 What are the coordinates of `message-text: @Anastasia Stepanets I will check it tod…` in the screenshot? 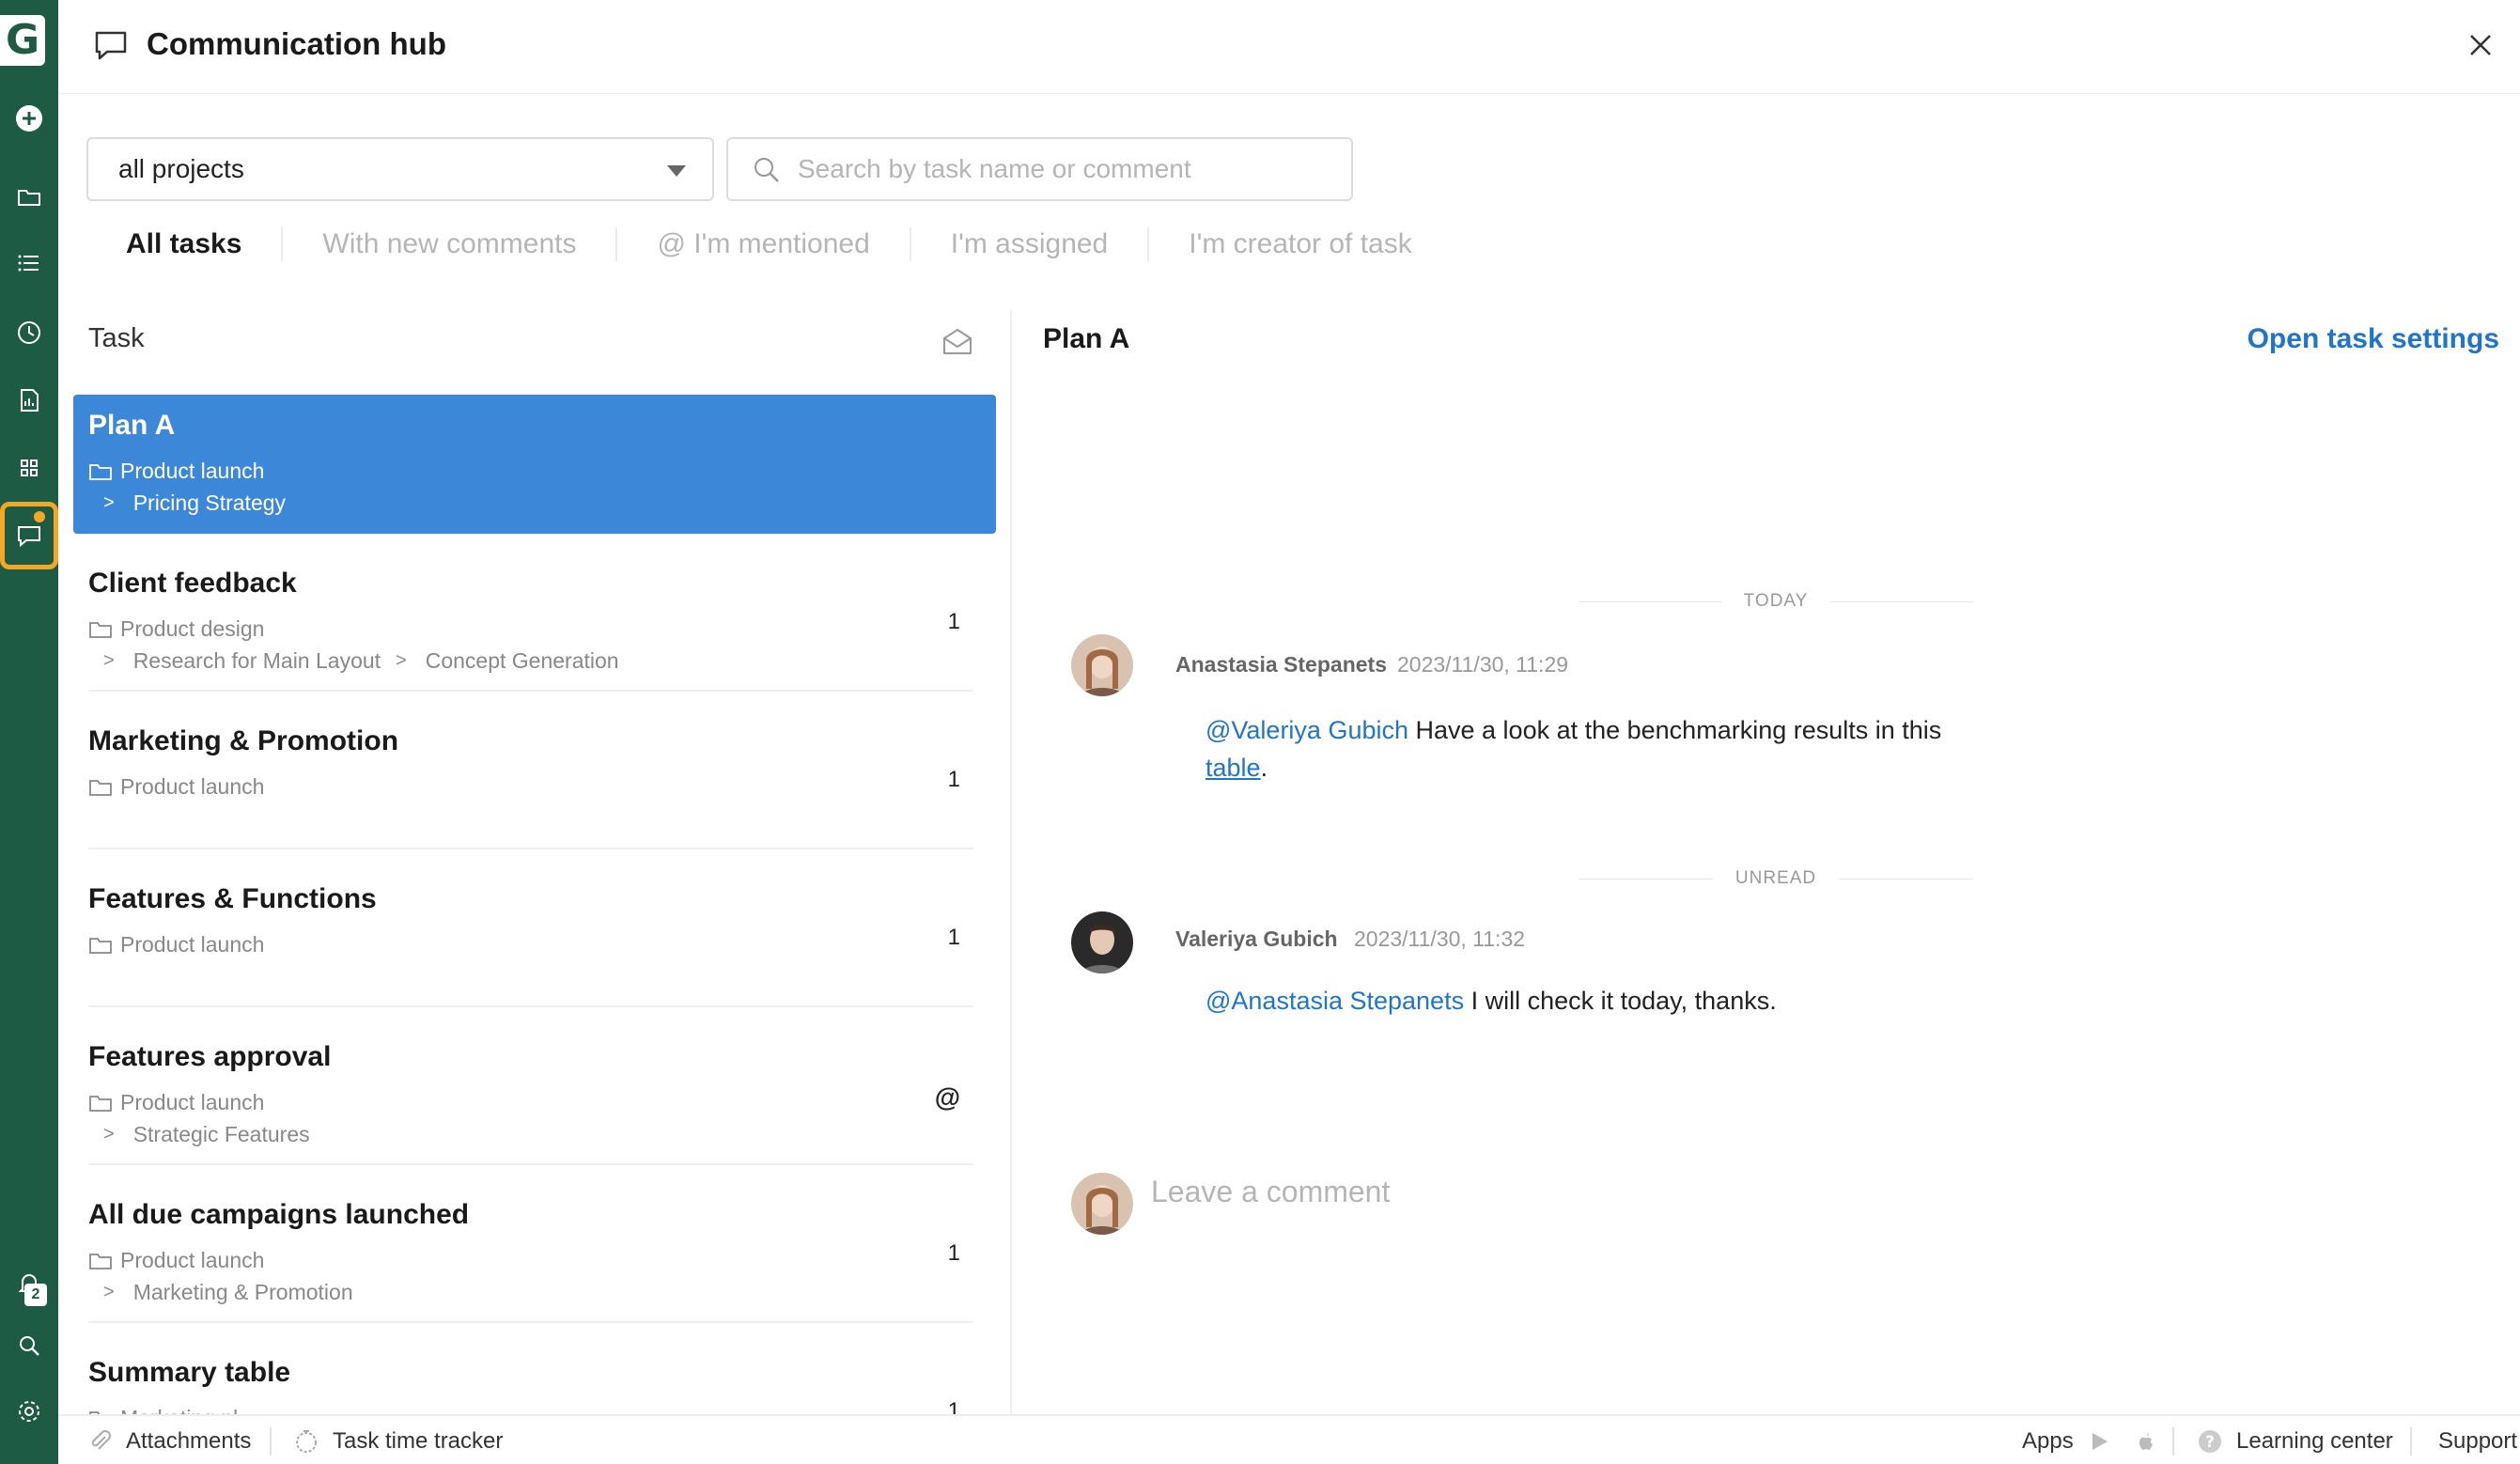 It's located at (1491, 1001).